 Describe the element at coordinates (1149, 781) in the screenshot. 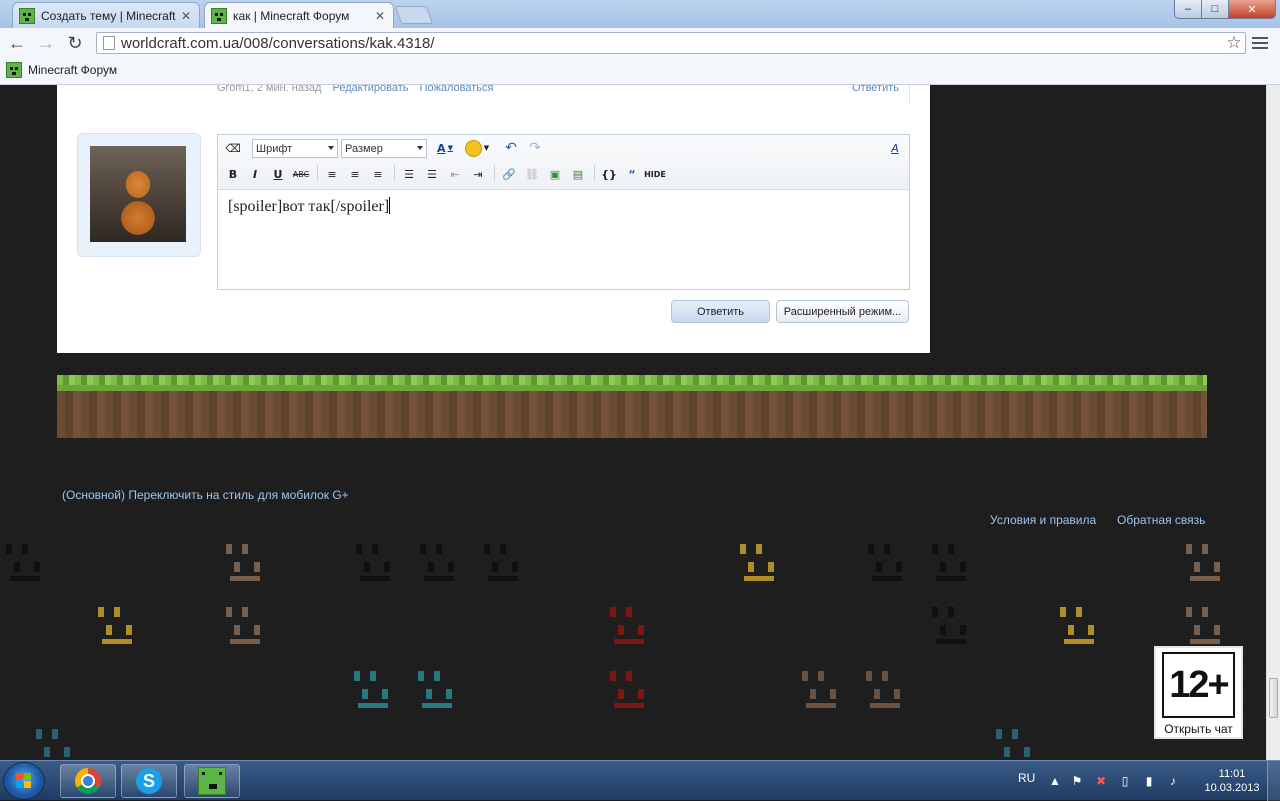

I see `signal-icon: ▮` at that location.